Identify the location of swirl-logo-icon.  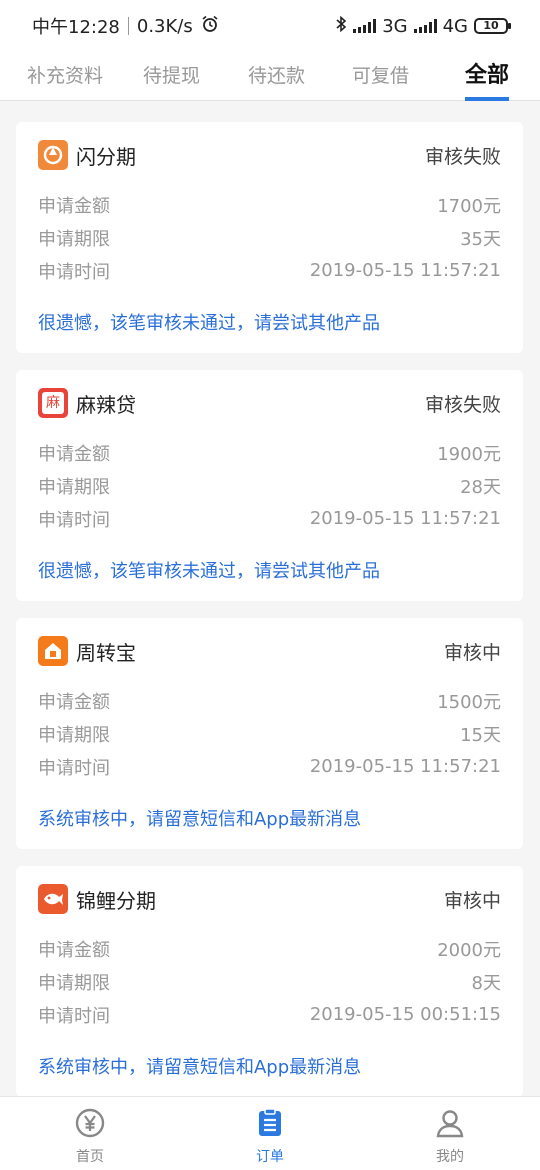
(53, 155).